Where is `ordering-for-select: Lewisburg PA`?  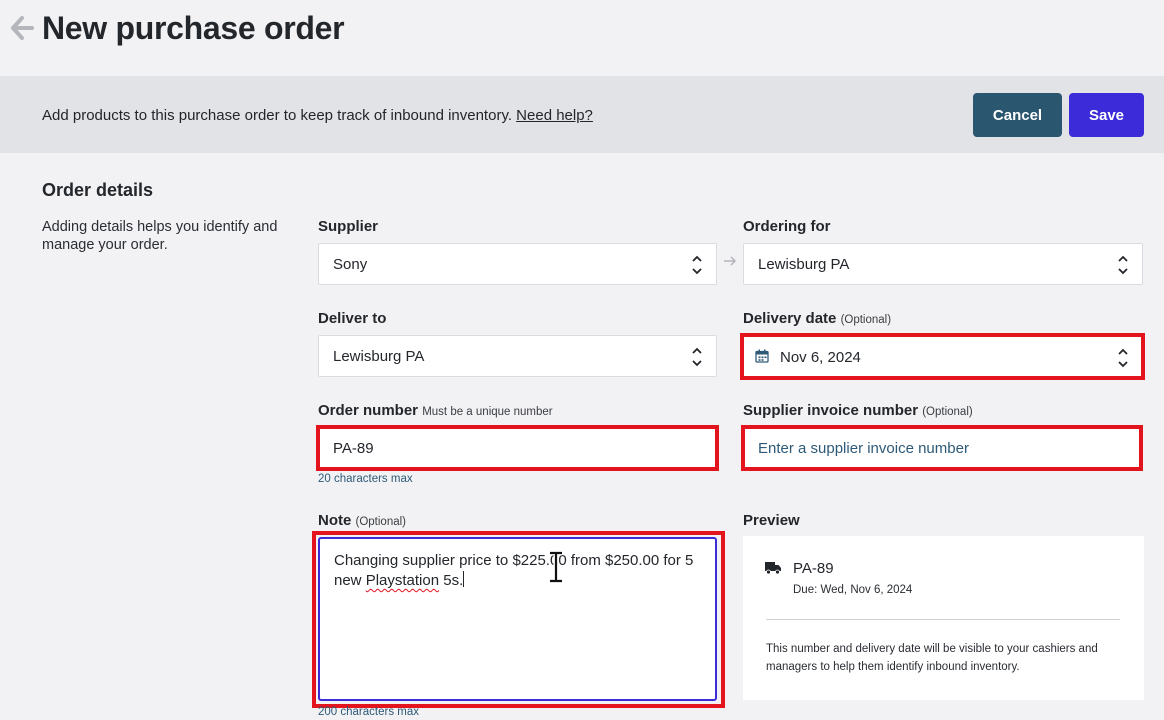
ordering-for-select: Lewisburg PA is located at coordinates (943, 264).